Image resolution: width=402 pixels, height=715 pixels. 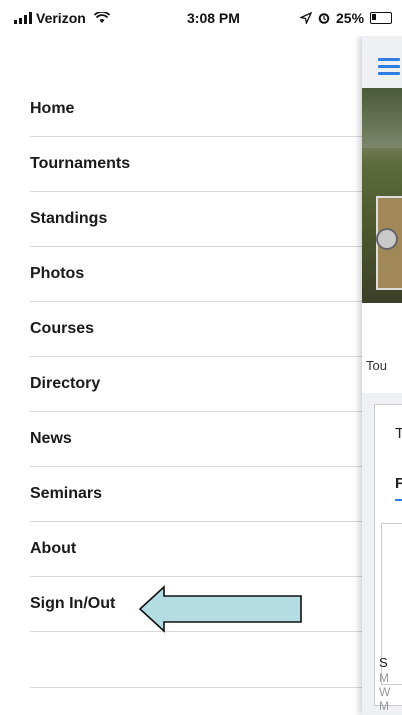 I want to click on tree-canopy, so click(x=382, y=118).